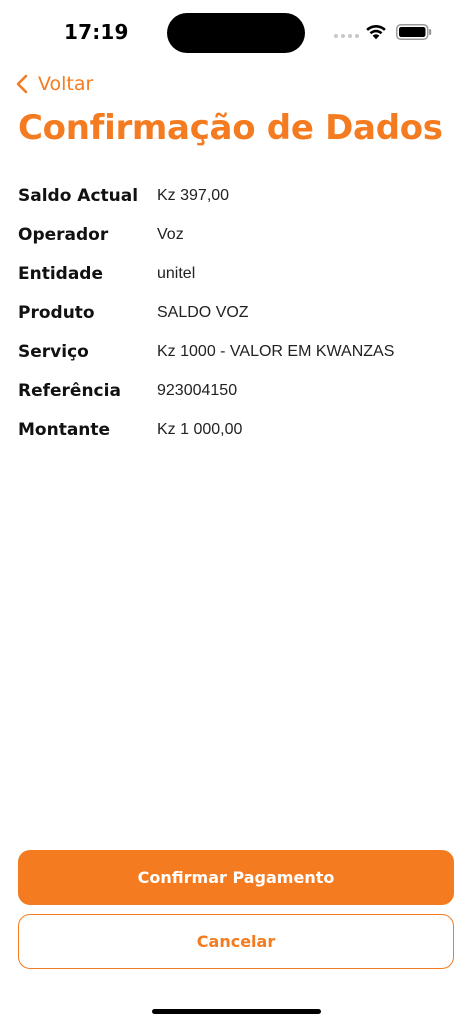 The image size is (472, 1024). What do you see at coordinates (376, 32) in the screenshot?
I see `wifi-icon` at bounding box center [376, 32].